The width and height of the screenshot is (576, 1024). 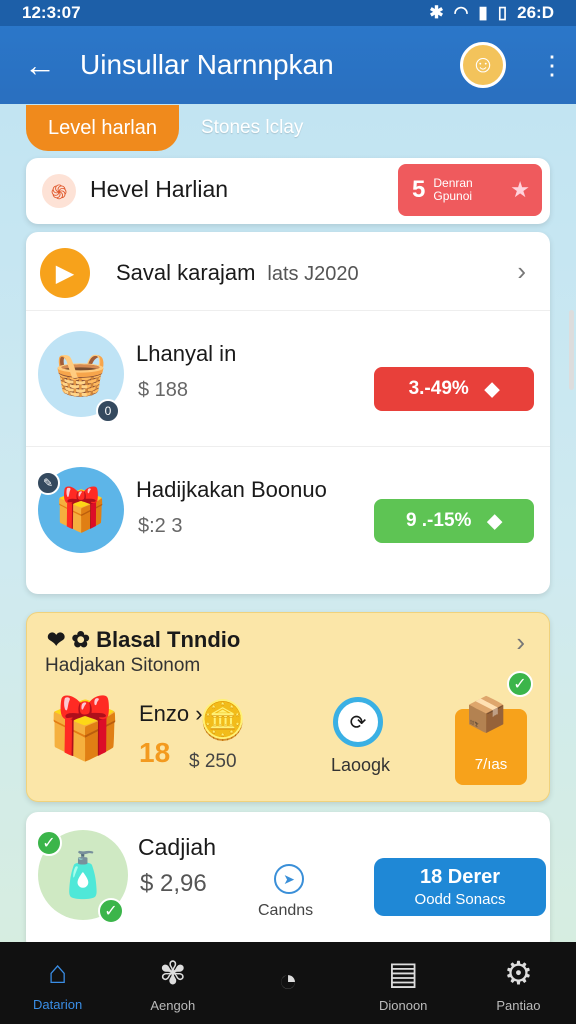 What do you see at coordinates (213, 761) in the screenshot?
I see `promo-price: $ 250` at bounding box center [213, 761].